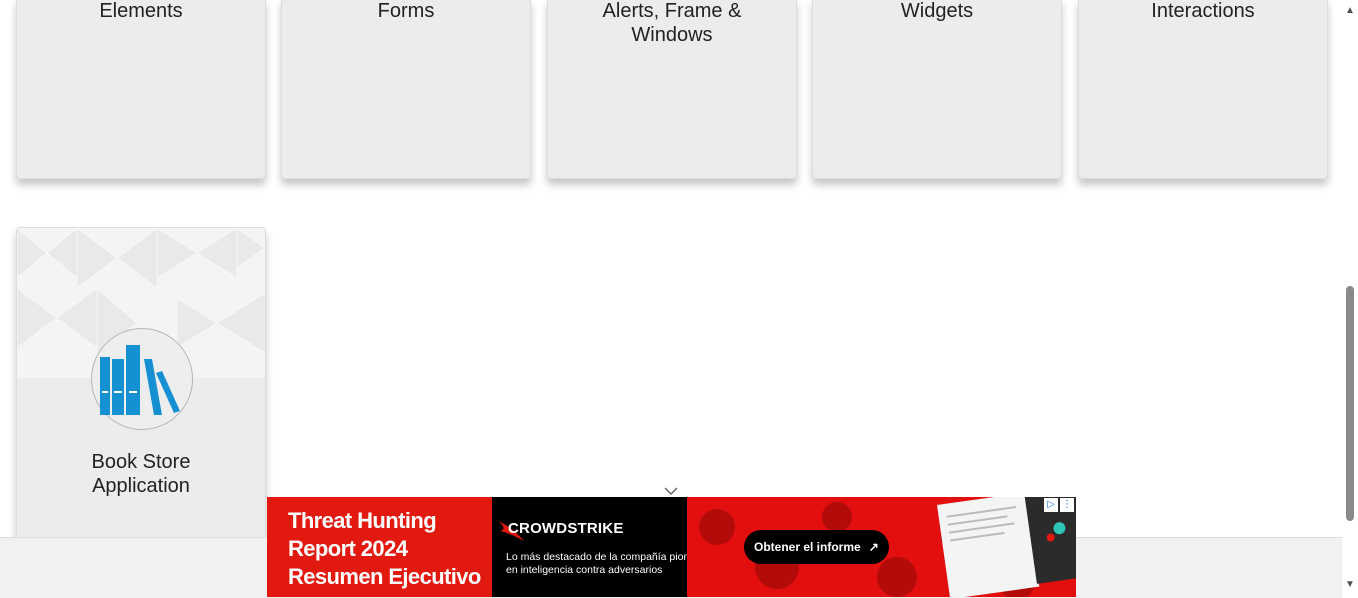 The image size is (1358, 598). Describe the element at coordinates (671, 489) in the screenshot. I see `ad-collapse-chevron-icon` at that location.